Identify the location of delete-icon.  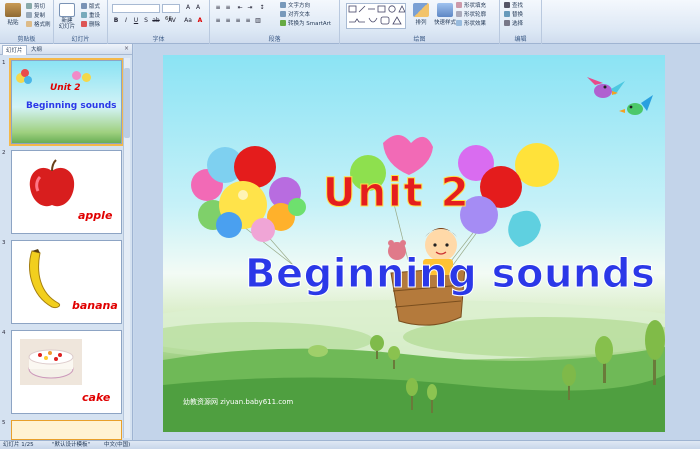
(84, 24).